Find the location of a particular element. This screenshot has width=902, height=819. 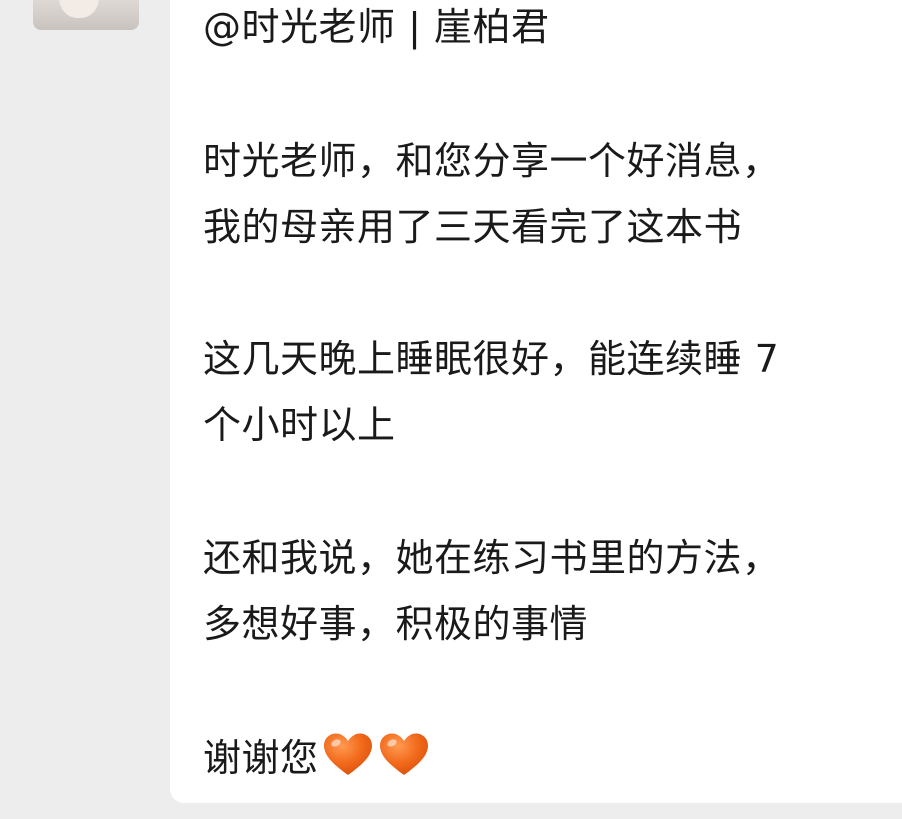

emoji-group is located at coordinates (378, 760).